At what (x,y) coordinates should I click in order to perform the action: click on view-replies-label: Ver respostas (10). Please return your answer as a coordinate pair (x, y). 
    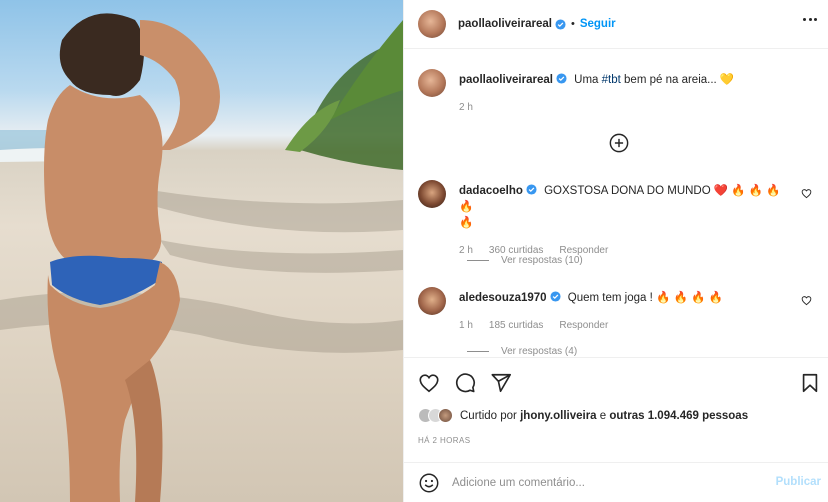
    Looking at the image, I should click on (542, 260).